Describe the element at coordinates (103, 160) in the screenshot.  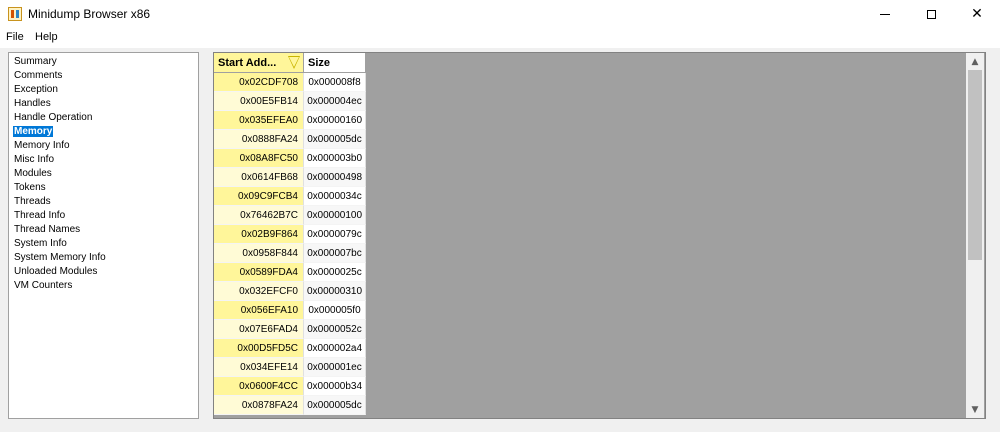
I see `tree-item-misc-info: Misc Info` at that location.